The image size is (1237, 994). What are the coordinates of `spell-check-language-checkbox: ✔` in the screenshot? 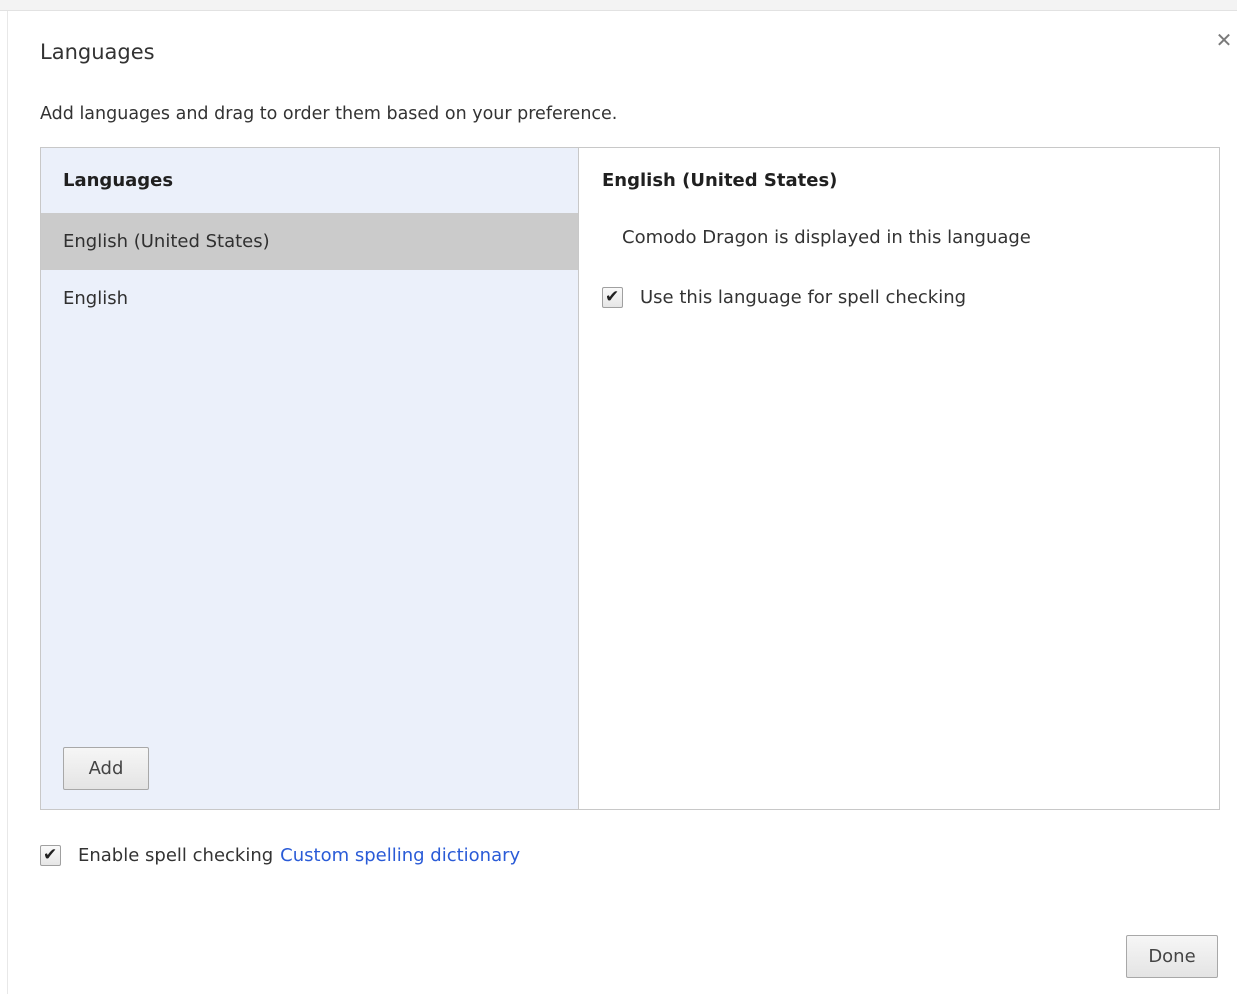 It's located at (612, 297).